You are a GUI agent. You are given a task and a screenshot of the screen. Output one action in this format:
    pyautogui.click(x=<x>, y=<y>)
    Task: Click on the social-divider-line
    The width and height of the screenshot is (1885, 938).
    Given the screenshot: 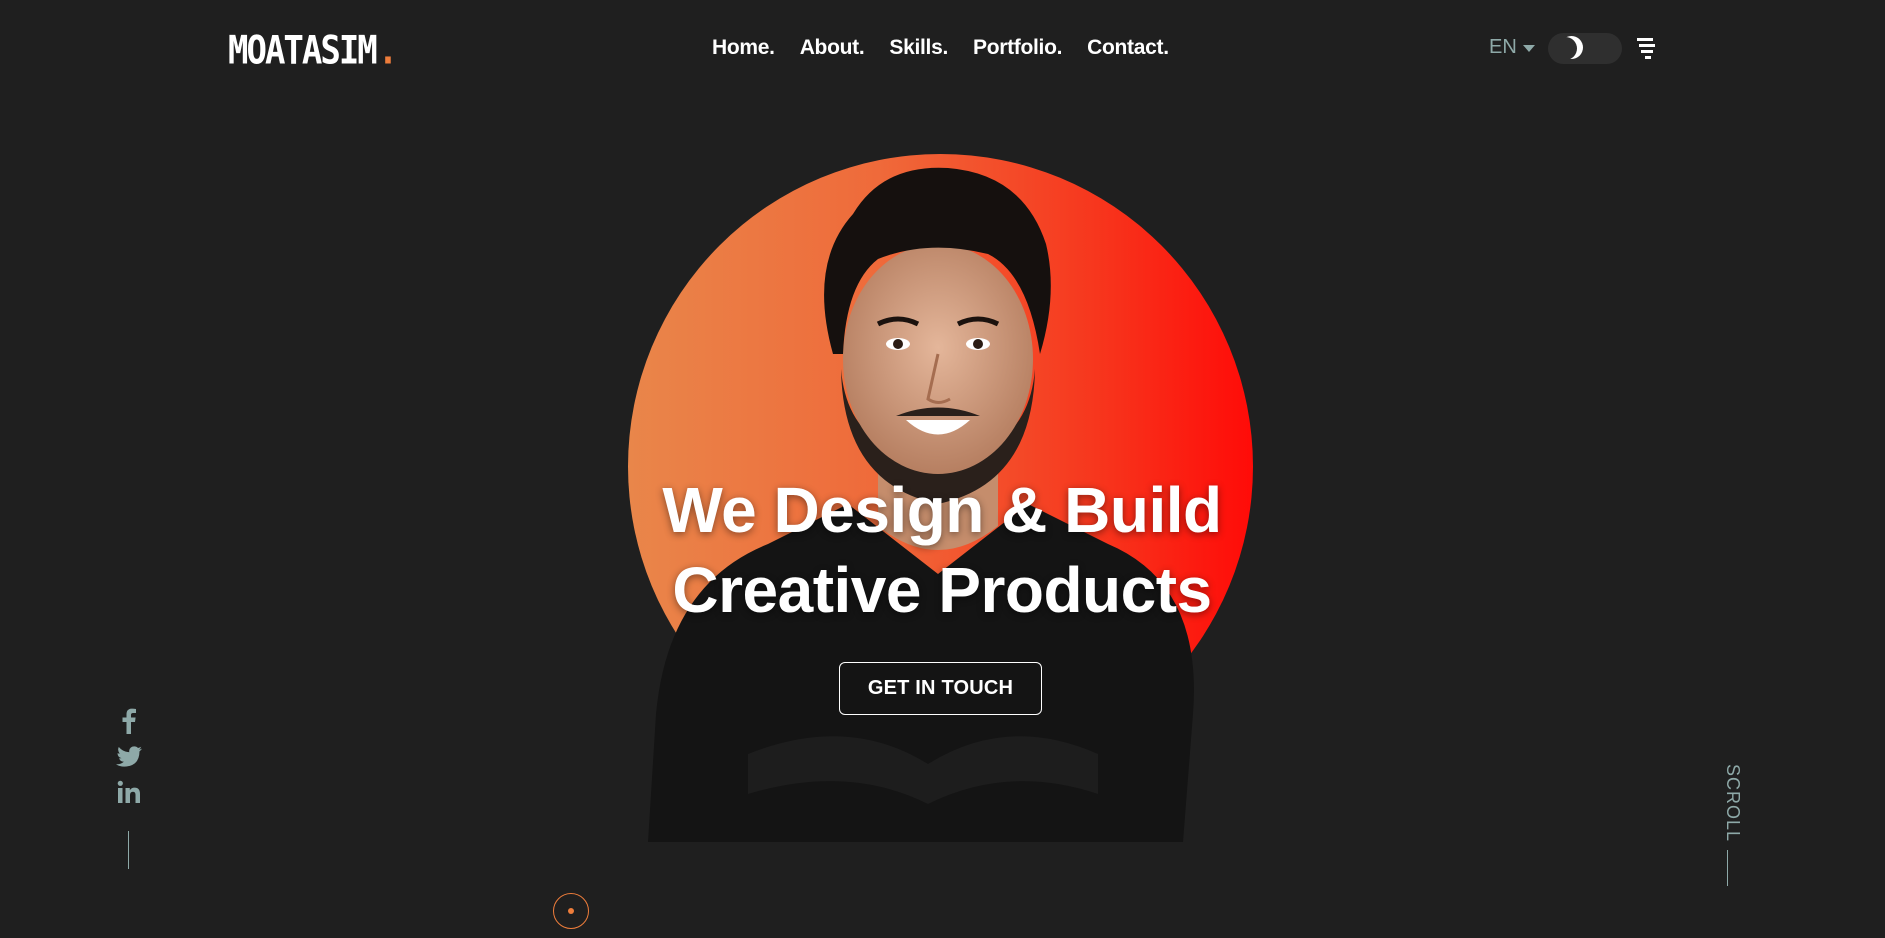 What is the action you would take?
    pyautogui.click(x=128, y=850)
    